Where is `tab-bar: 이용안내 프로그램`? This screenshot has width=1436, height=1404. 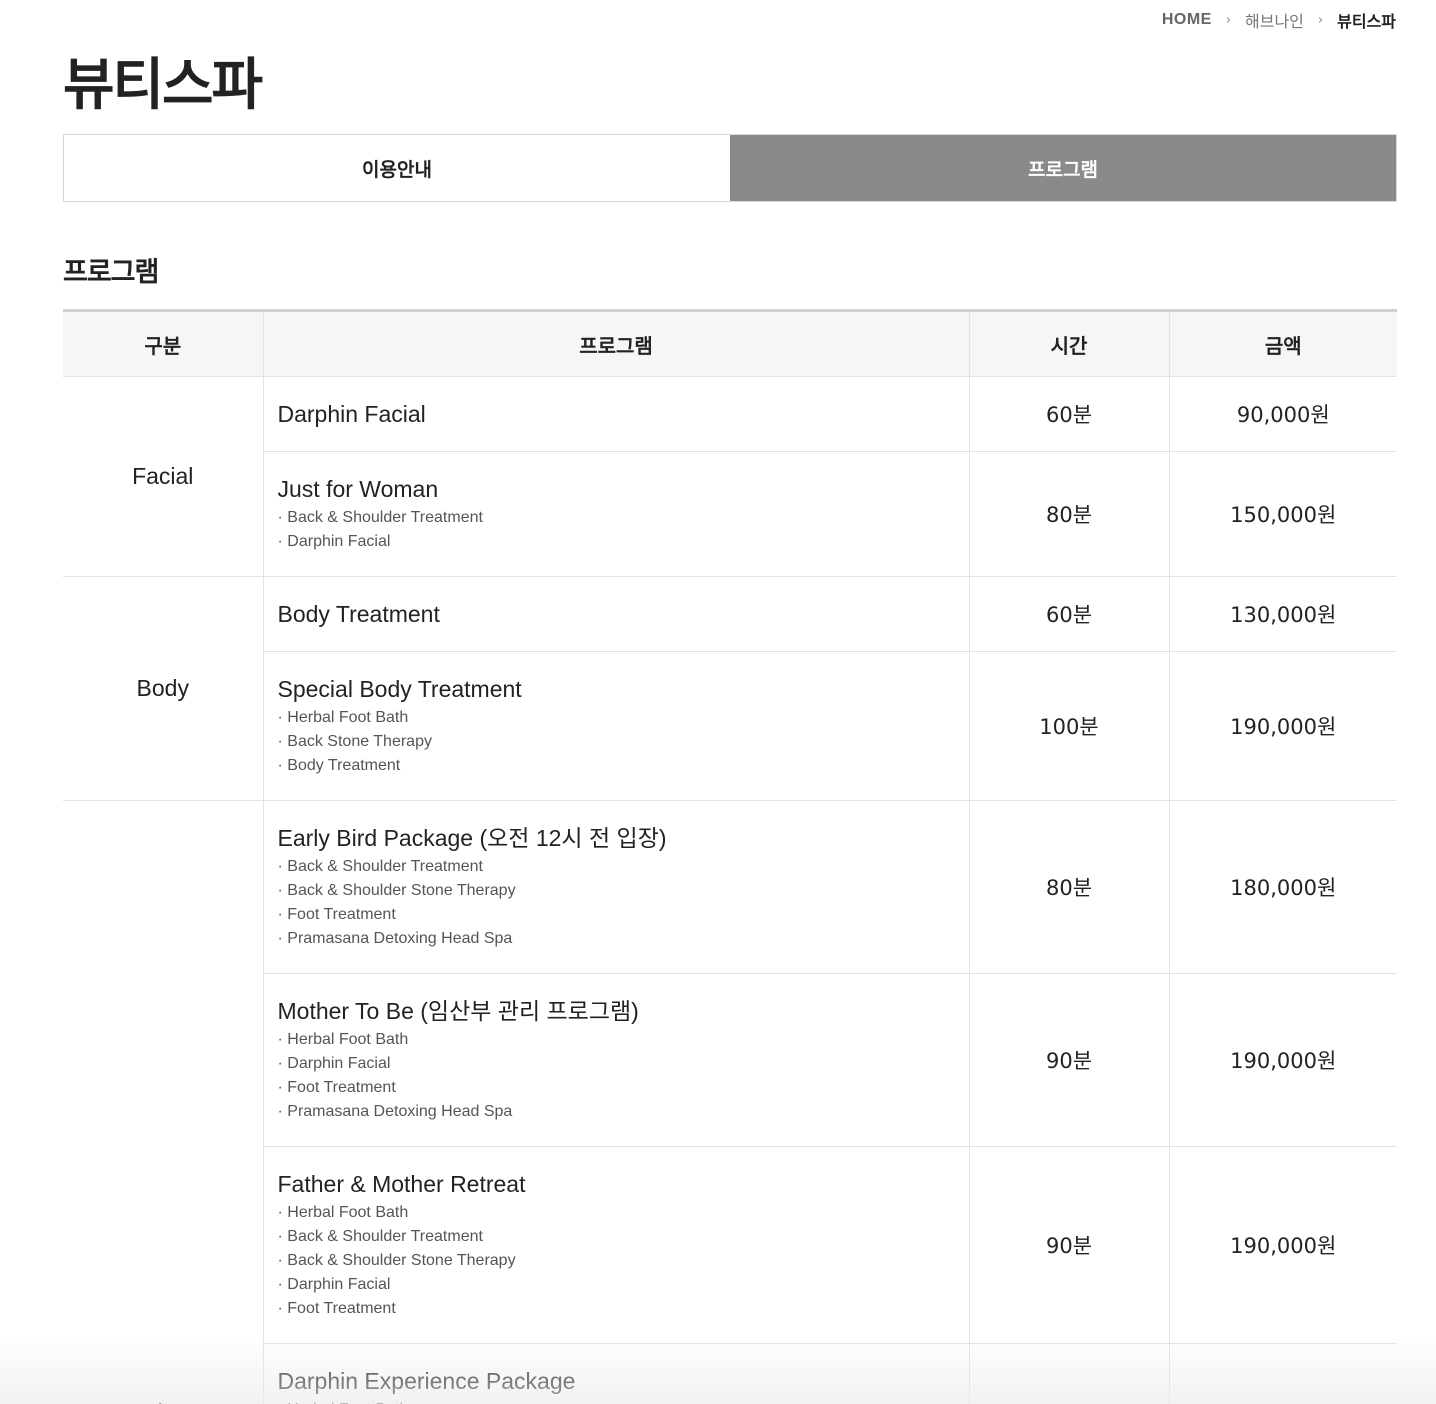 tab-bar: 이용안내 프로그램 is located at coordinates (730, 168).